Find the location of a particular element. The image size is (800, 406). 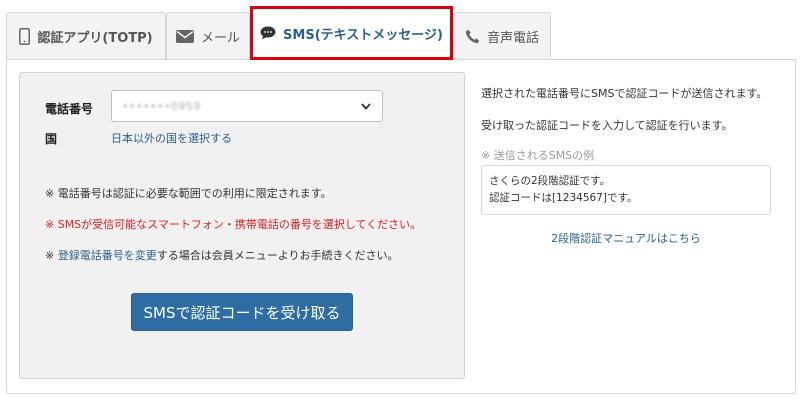

select-other-country-link: 日本以外の国を選択する is located at coordinates (171, 138).